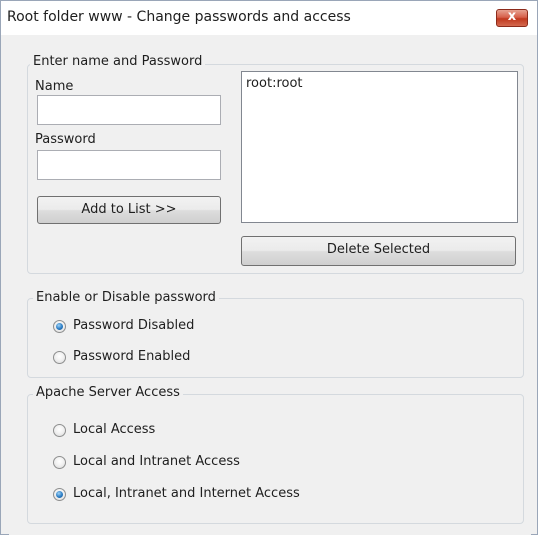 The image size is (538, 535). I want to click on radio-label: Local, Intranet and Internet Access, so click(186, 493).